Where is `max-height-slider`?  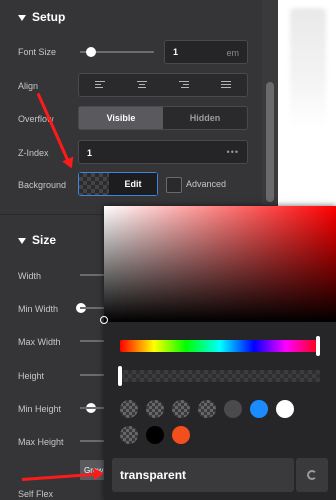
max-height-slider is located at coordinates (92, 441).